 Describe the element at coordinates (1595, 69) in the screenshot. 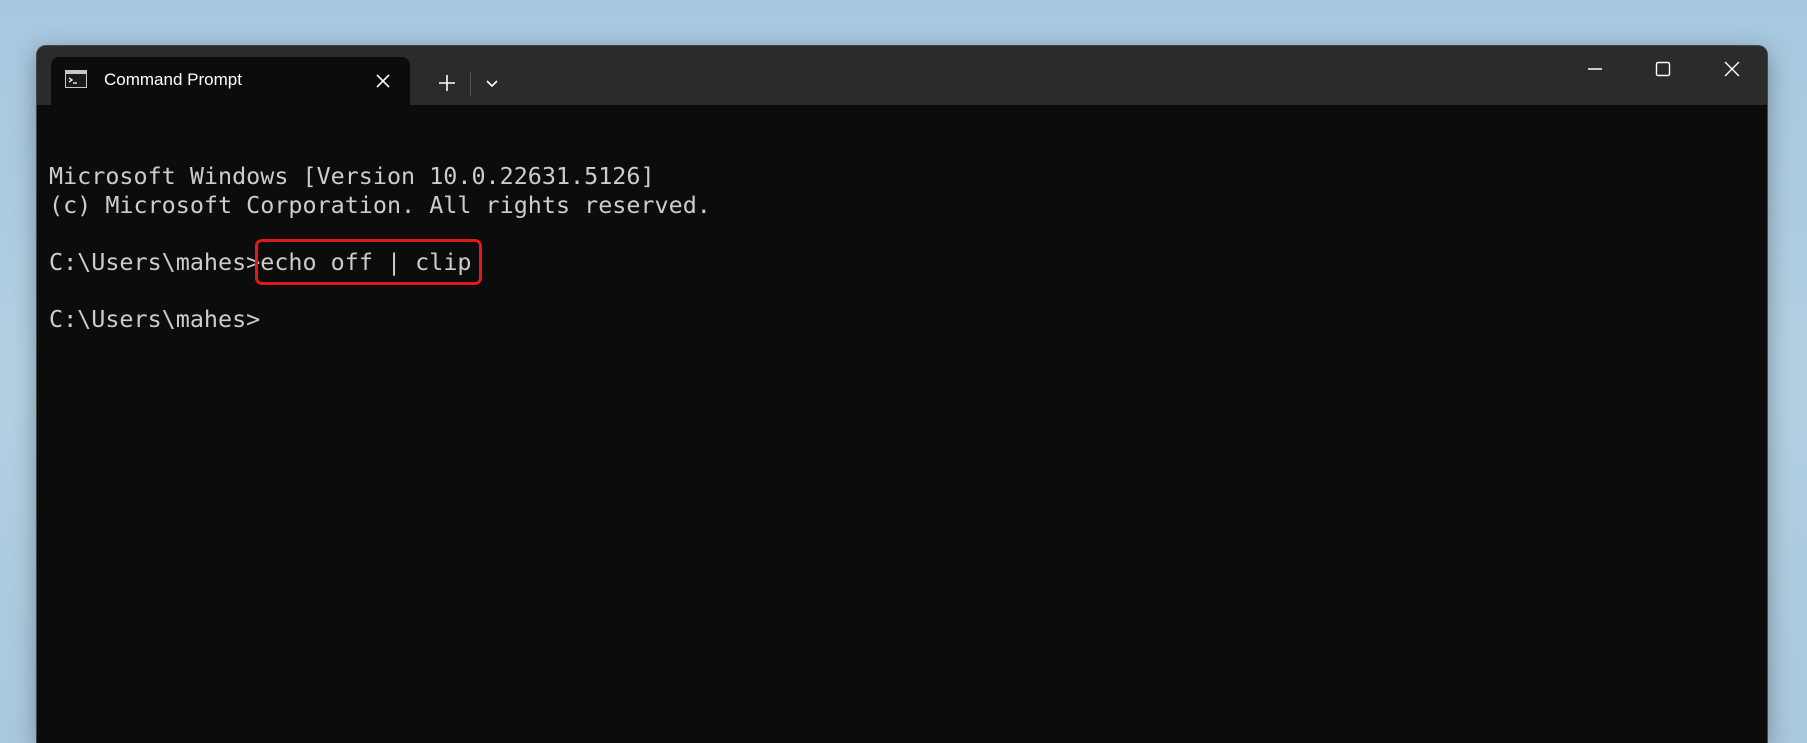

I see `minimize-button` at that location.